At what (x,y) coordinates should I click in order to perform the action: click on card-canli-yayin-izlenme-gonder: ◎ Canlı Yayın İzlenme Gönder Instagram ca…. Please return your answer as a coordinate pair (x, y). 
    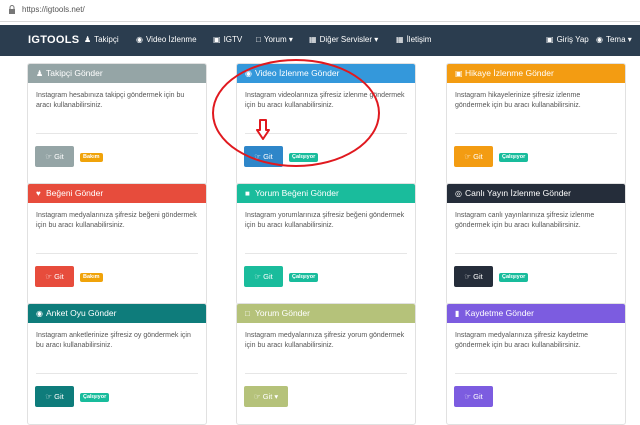
    Looking at the image, I should click on (536, 244).